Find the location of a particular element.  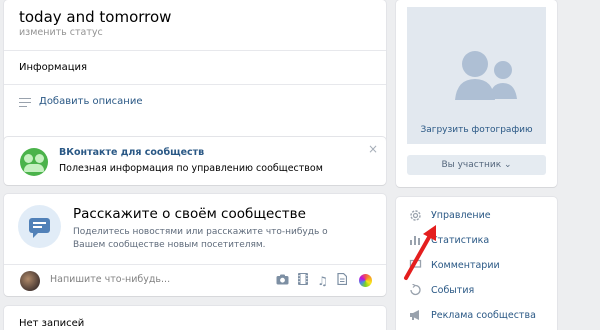

document-icon is located at coordinates (342, 280).